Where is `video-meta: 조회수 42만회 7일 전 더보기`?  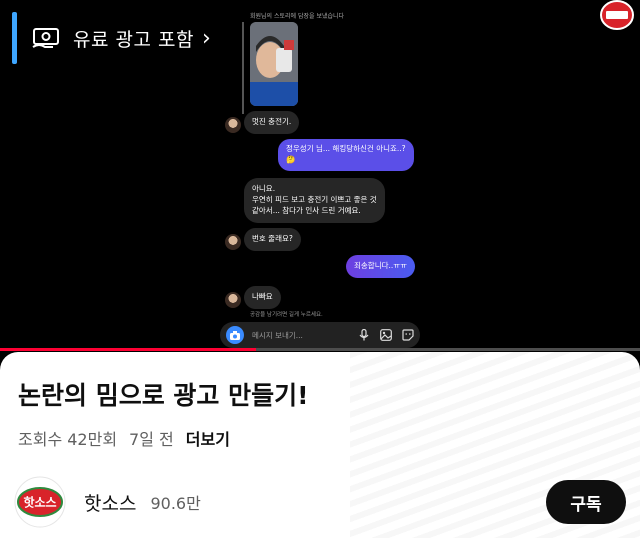
video-meta: 조회수 42만회 7일 전 더보기 is located at coordinates (130, 438).